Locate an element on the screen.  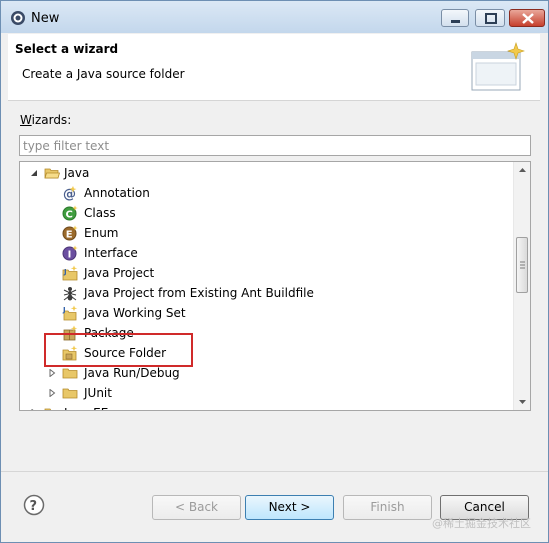
tree-item-label: Class is located at coordinates (100, 213).